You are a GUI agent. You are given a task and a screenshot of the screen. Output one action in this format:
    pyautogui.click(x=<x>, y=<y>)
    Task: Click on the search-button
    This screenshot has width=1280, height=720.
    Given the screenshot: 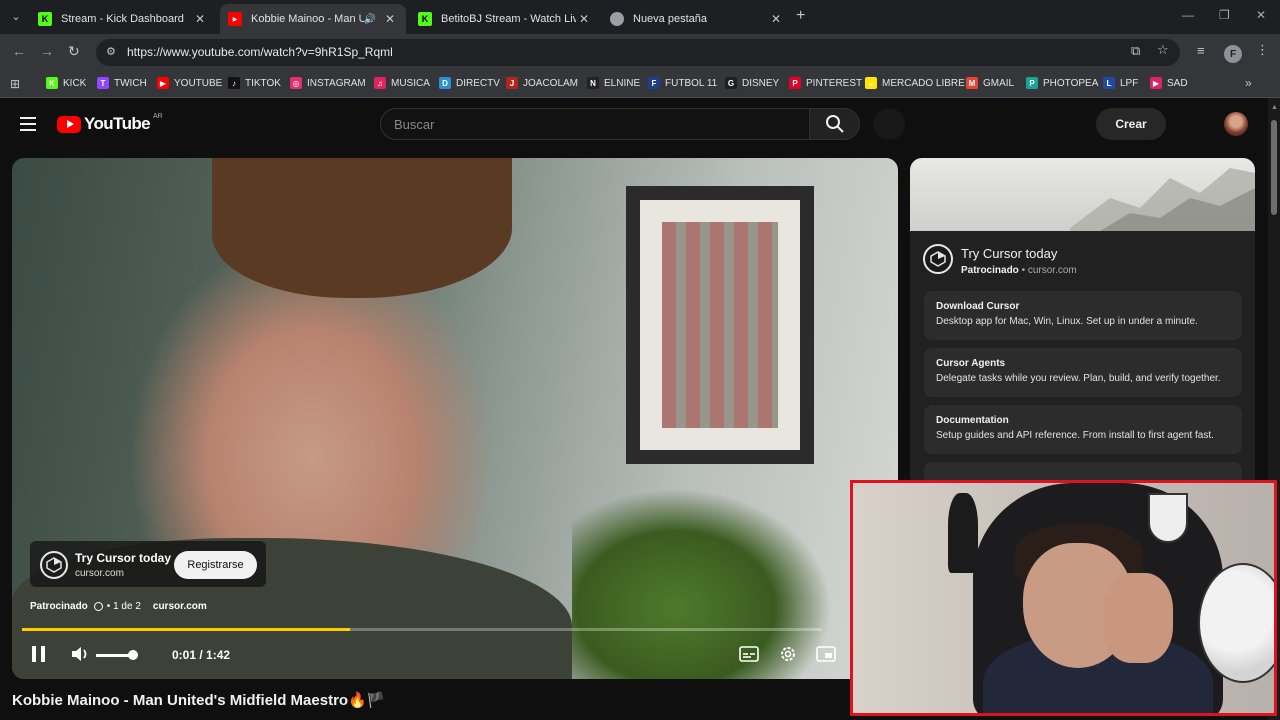 What is the action you would take?
    pyautogui.click(x=834, y=124)
    